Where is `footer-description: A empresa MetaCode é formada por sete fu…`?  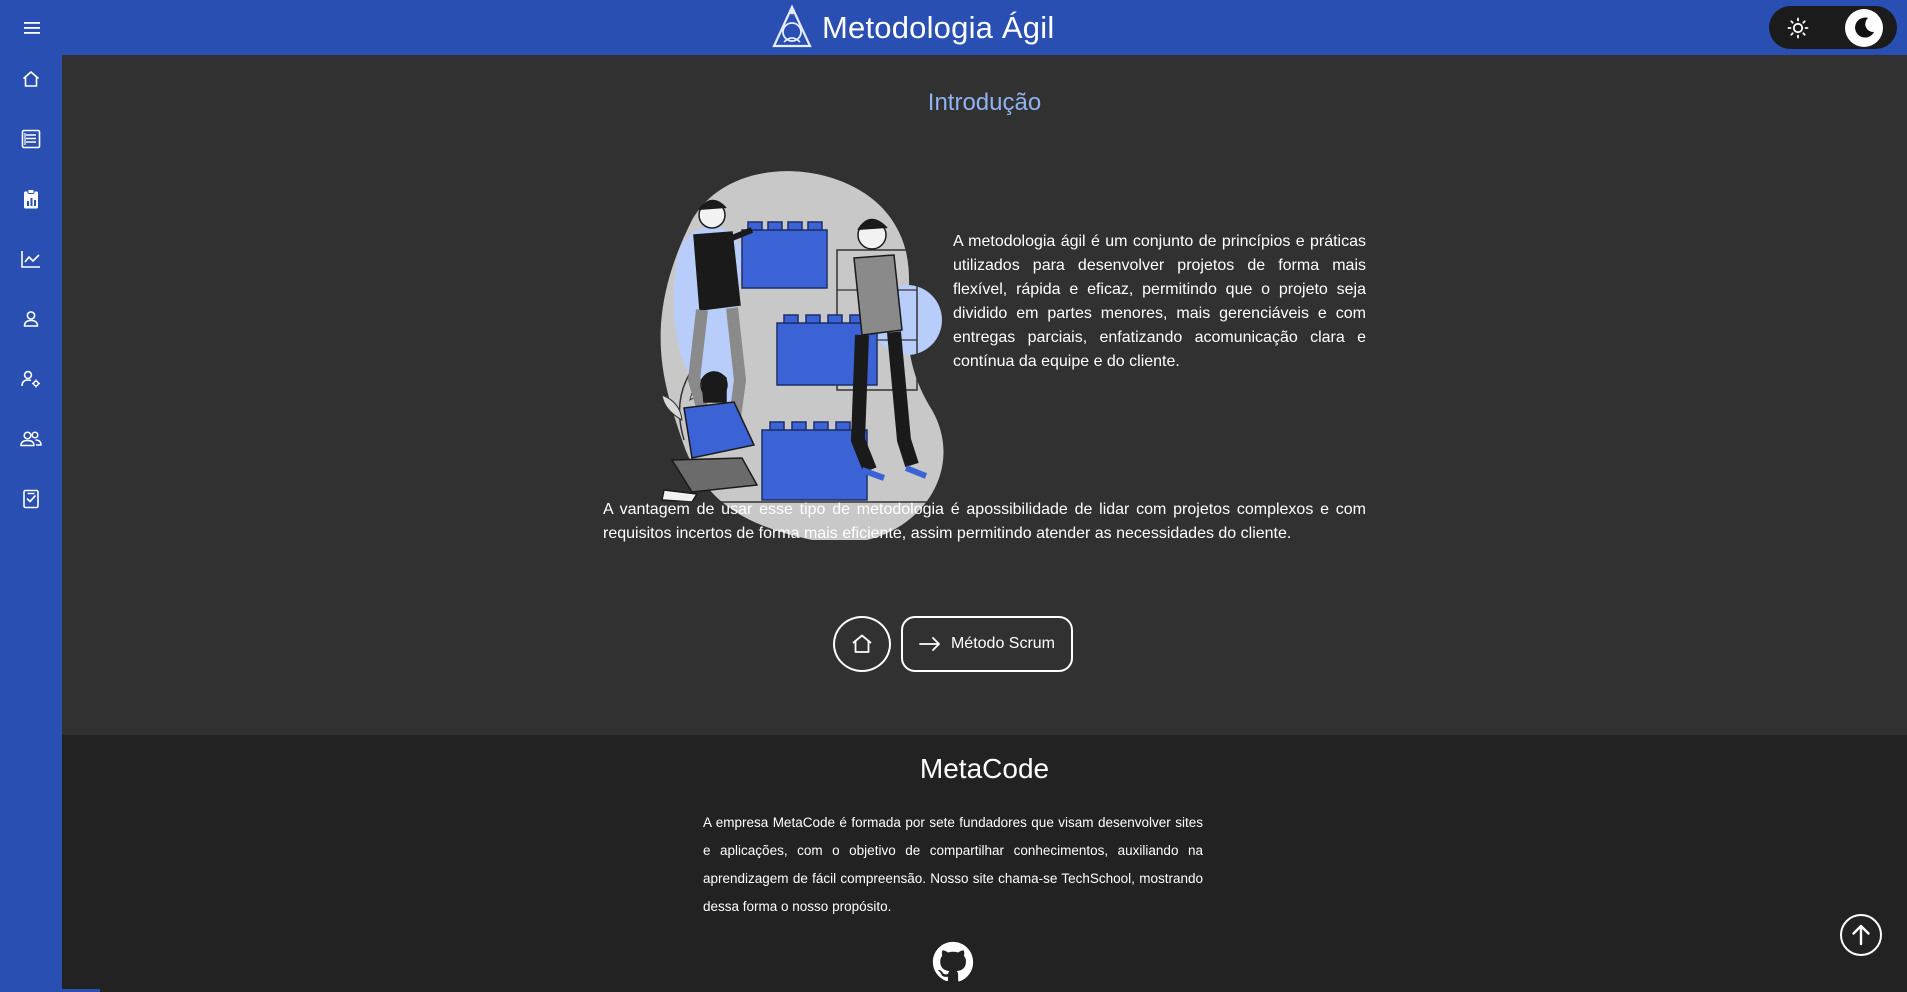 footer-description: A empresa MetaCode é formada por sete fu… is located at coordinates (953, 864).